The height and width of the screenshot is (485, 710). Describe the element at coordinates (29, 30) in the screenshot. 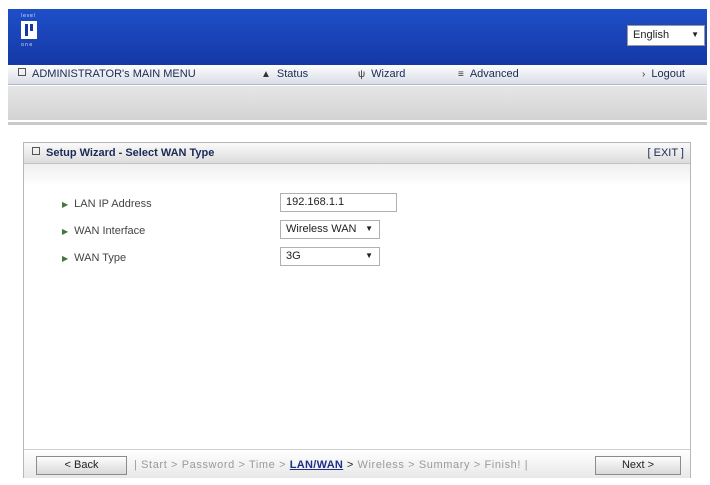

I see `logo-mark` at that location.